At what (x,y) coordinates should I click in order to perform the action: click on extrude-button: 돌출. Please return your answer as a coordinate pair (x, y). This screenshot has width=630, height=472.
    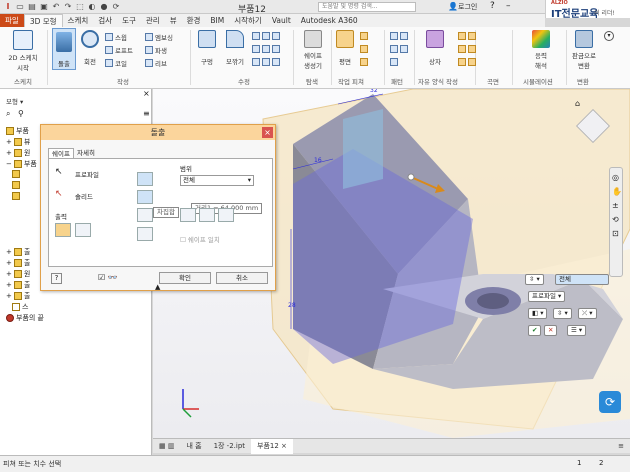
    Looking at the image, I should click on (64, 49).